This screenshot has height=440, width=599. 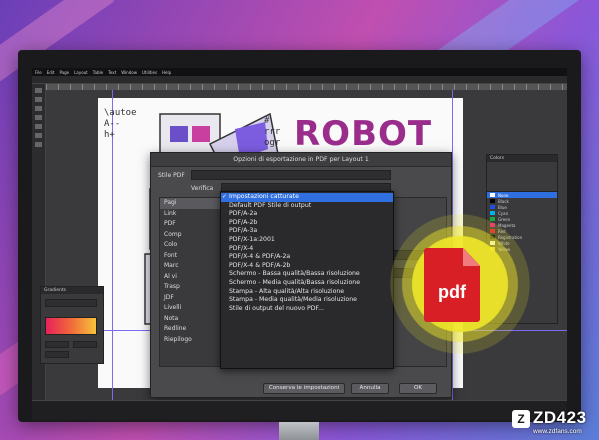 I want to click on sidebar-item-links: Link, so click(x=190, y=214).